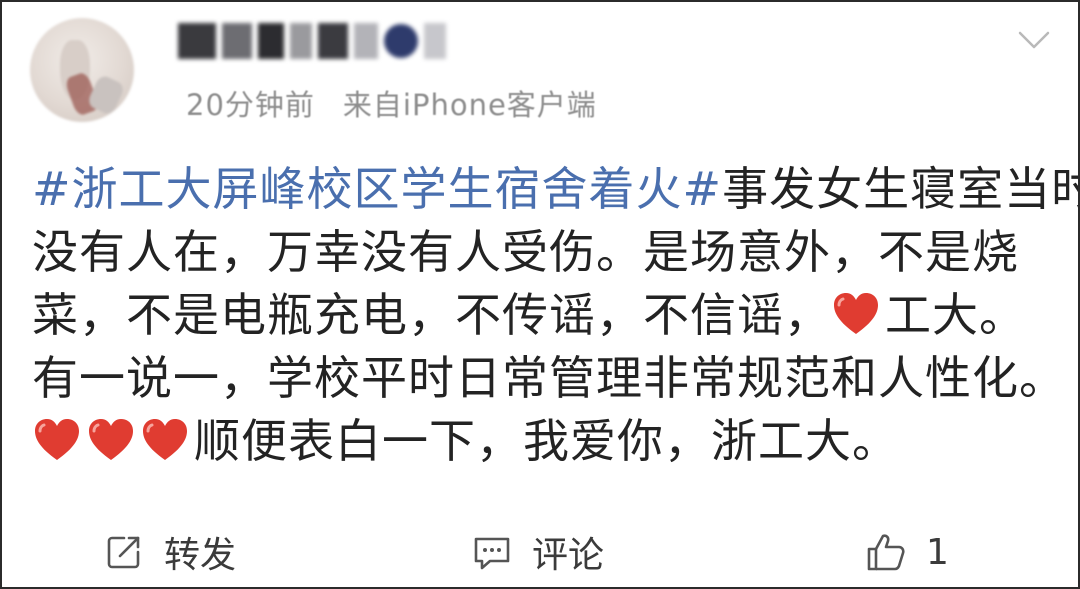  I want to click on comment-label: 评论, so click(568, 555).